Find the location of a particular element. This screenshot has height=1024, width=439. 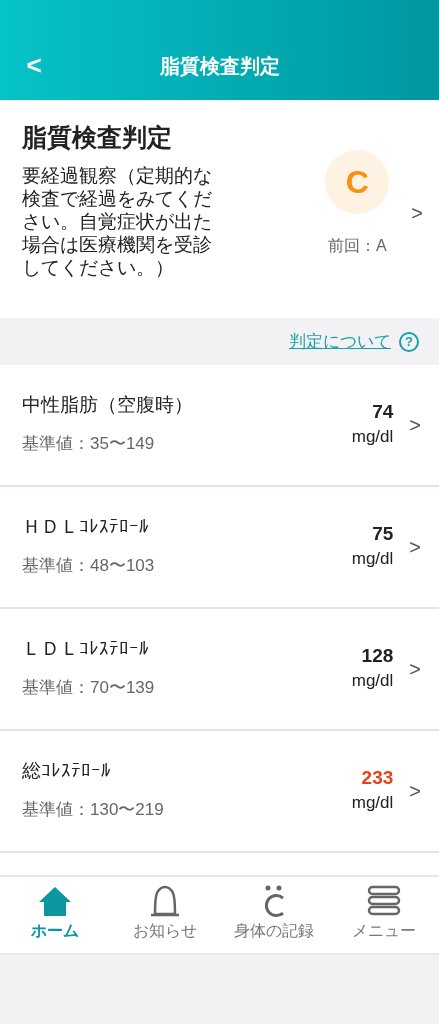

result-value: 74 is located at coordinates (382, 412).